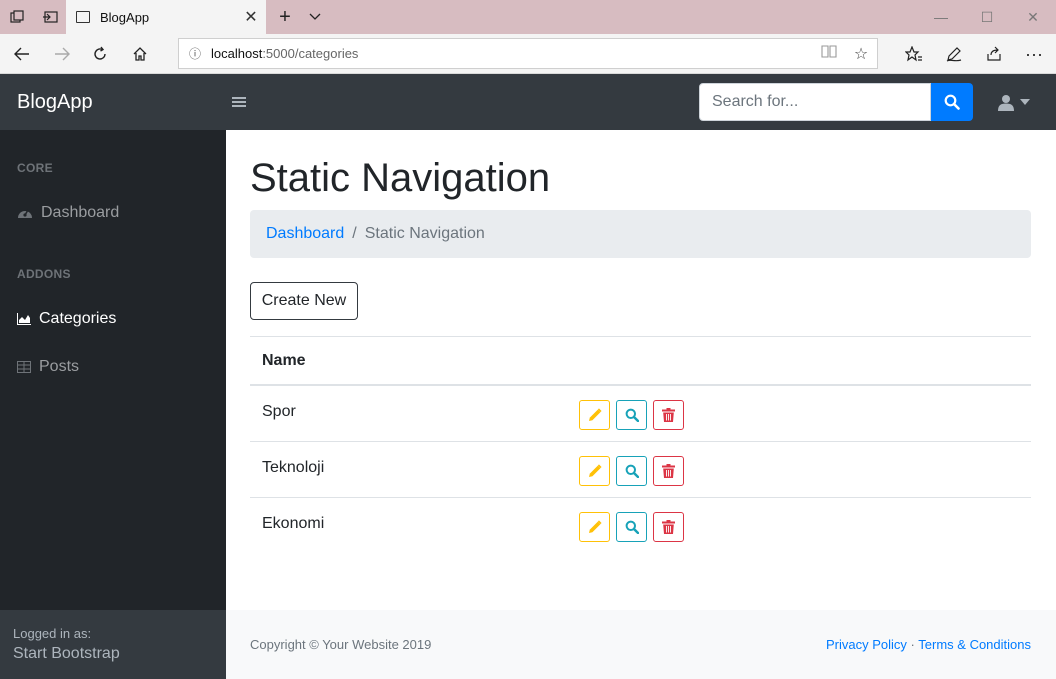 The width and height of the screenshot is (1056, 679). I want to click on category-name: Spor, so click(279, 411).